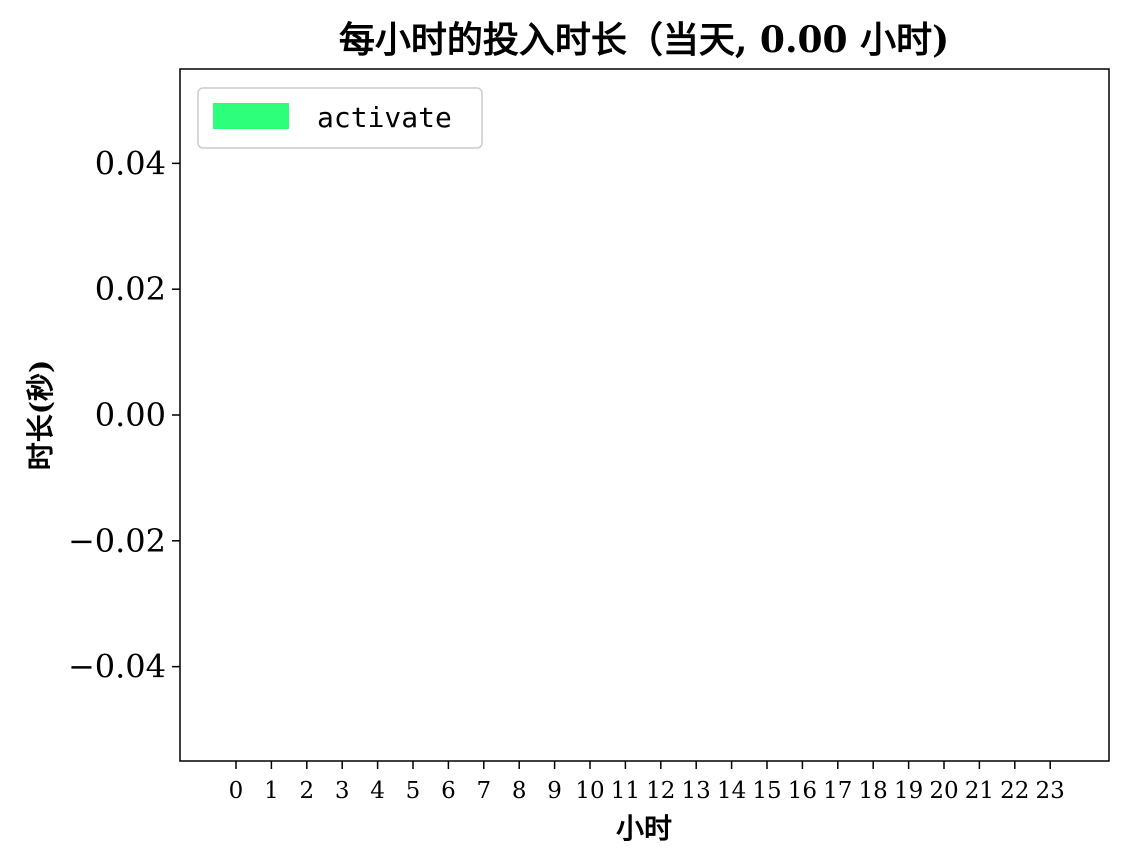 The image size is (1124, 866). I want to click on x-tick-label: 17, so click(837, 791).